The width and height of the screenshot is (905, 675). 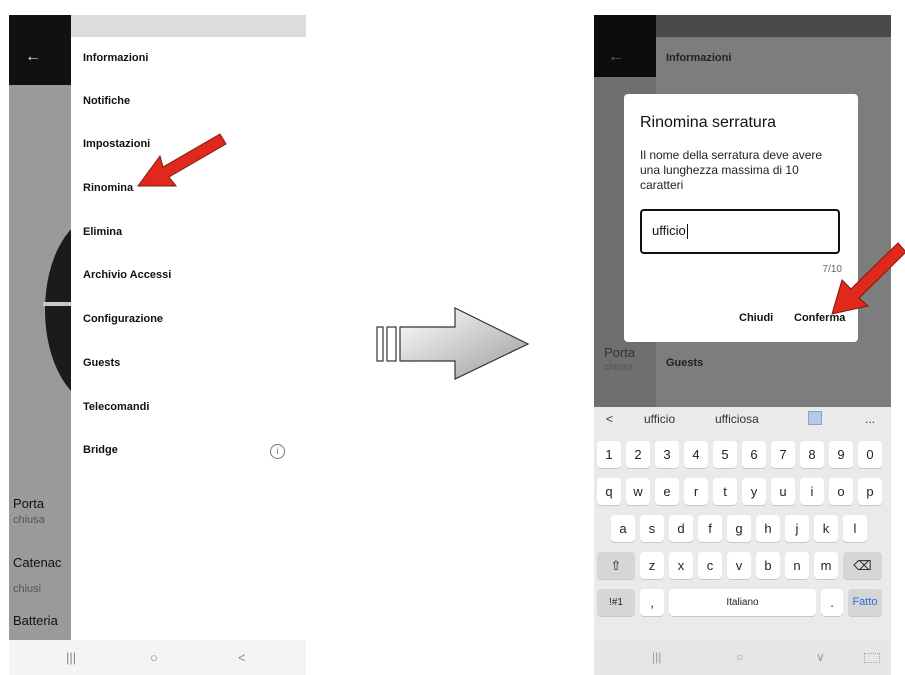 What do you see at coordinates (773, 26) in the screenshot?
I see `drawer-header-dimmed` at bounding box center [773, 26].